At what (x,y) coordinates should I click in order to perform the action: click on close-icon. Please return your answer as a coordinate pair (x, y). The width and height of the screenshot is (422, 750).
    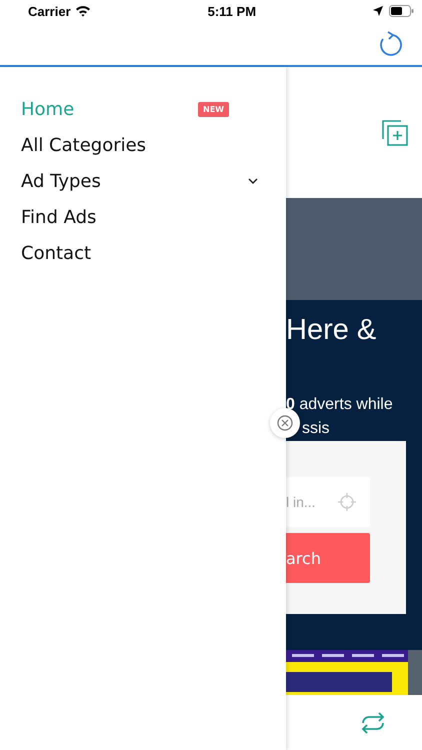
    Looking at the image, I should click on (285, 423).